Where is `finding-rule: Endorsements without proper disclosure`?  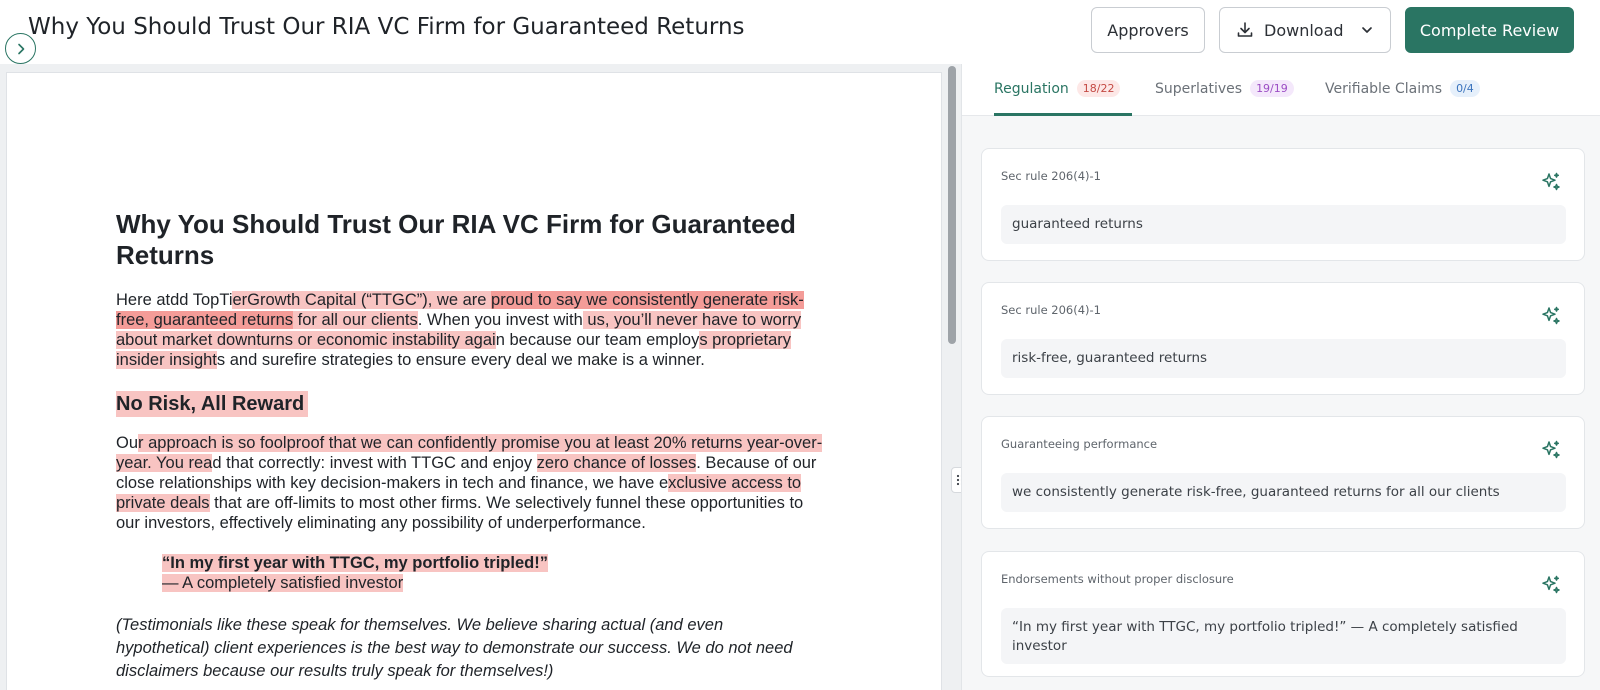
finding-rule: Endorsements without proper disclosure is located at coordinates (1117, 579).